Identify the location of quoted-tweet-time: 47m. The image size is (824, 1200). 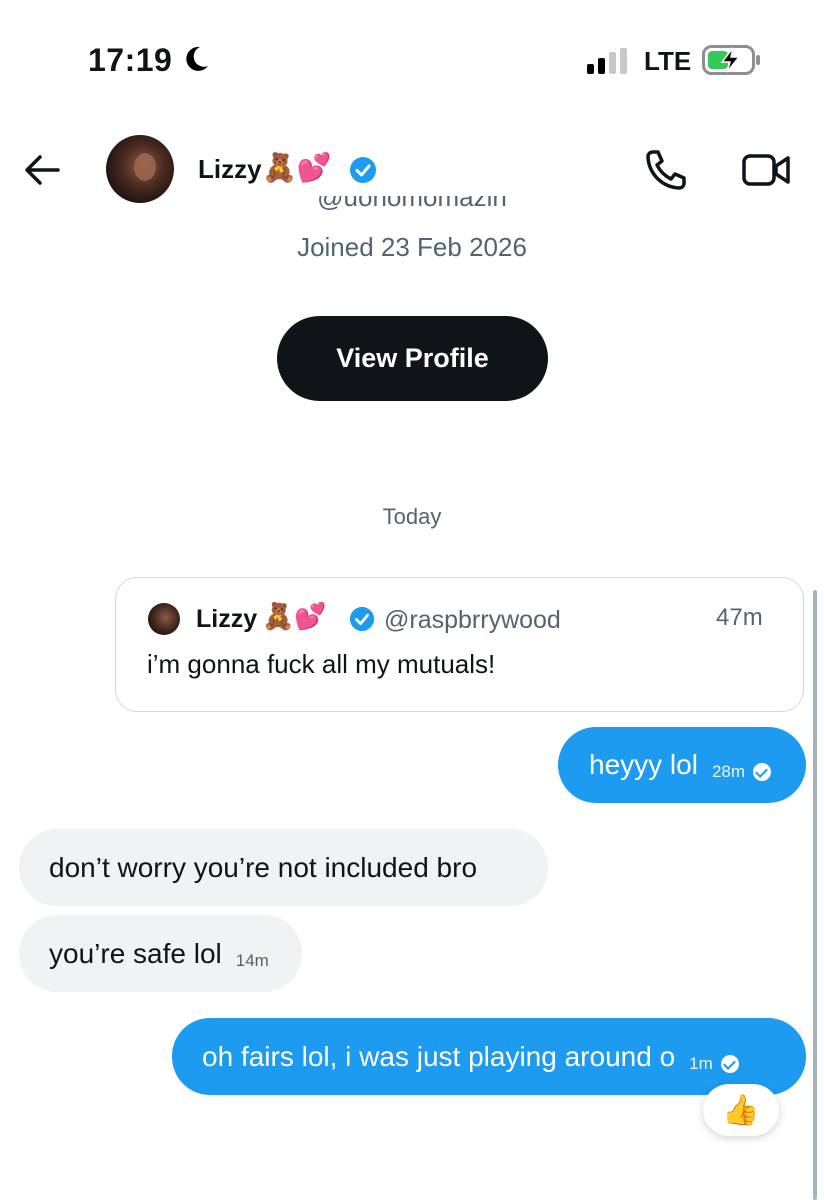
(739, 617).